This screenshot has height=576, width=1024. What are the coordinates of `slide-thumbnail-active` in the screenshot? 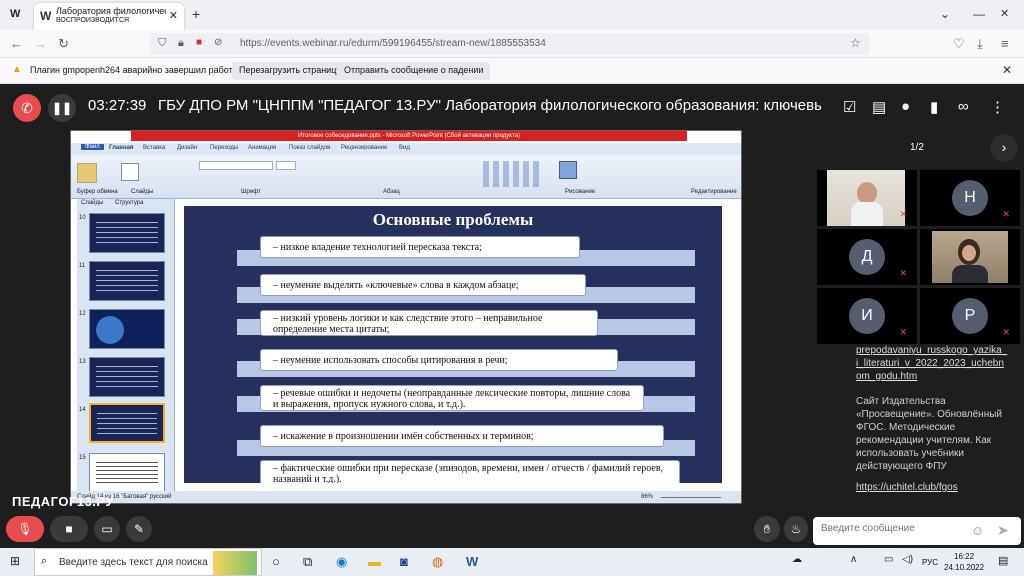 It's located at (127, 423).